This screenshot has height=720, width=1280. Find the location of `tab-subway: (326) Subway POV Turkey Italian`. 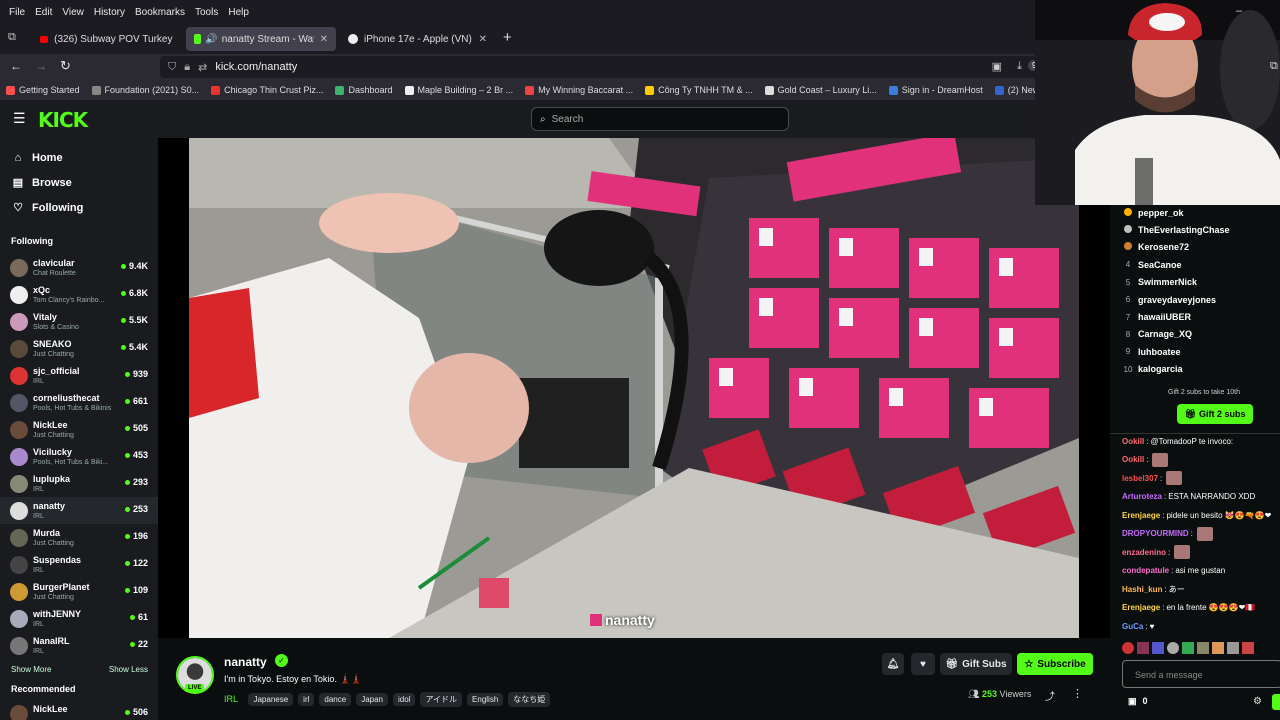

tab-subway: (326) Subway POV Turkey Italian is located at coordinates (107, 39).